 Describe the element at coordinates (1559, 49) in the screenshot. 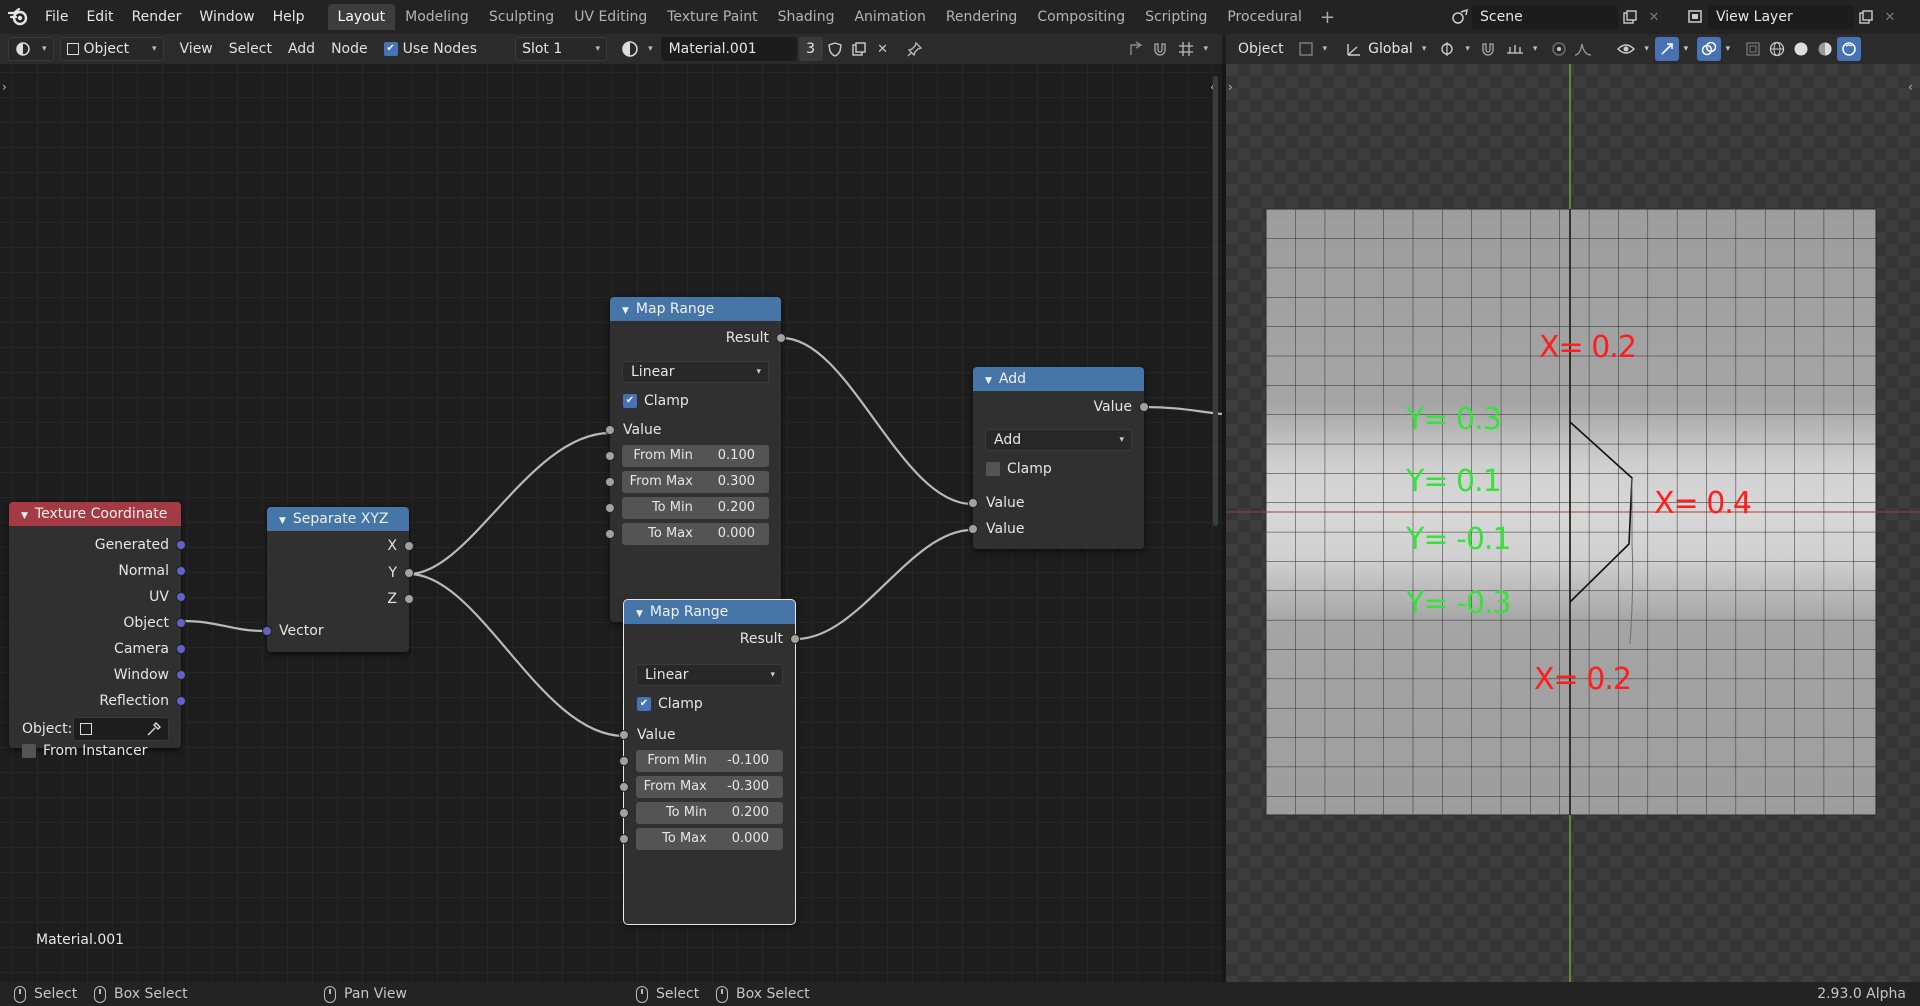

I see `proportional-edit-icon` at that location.